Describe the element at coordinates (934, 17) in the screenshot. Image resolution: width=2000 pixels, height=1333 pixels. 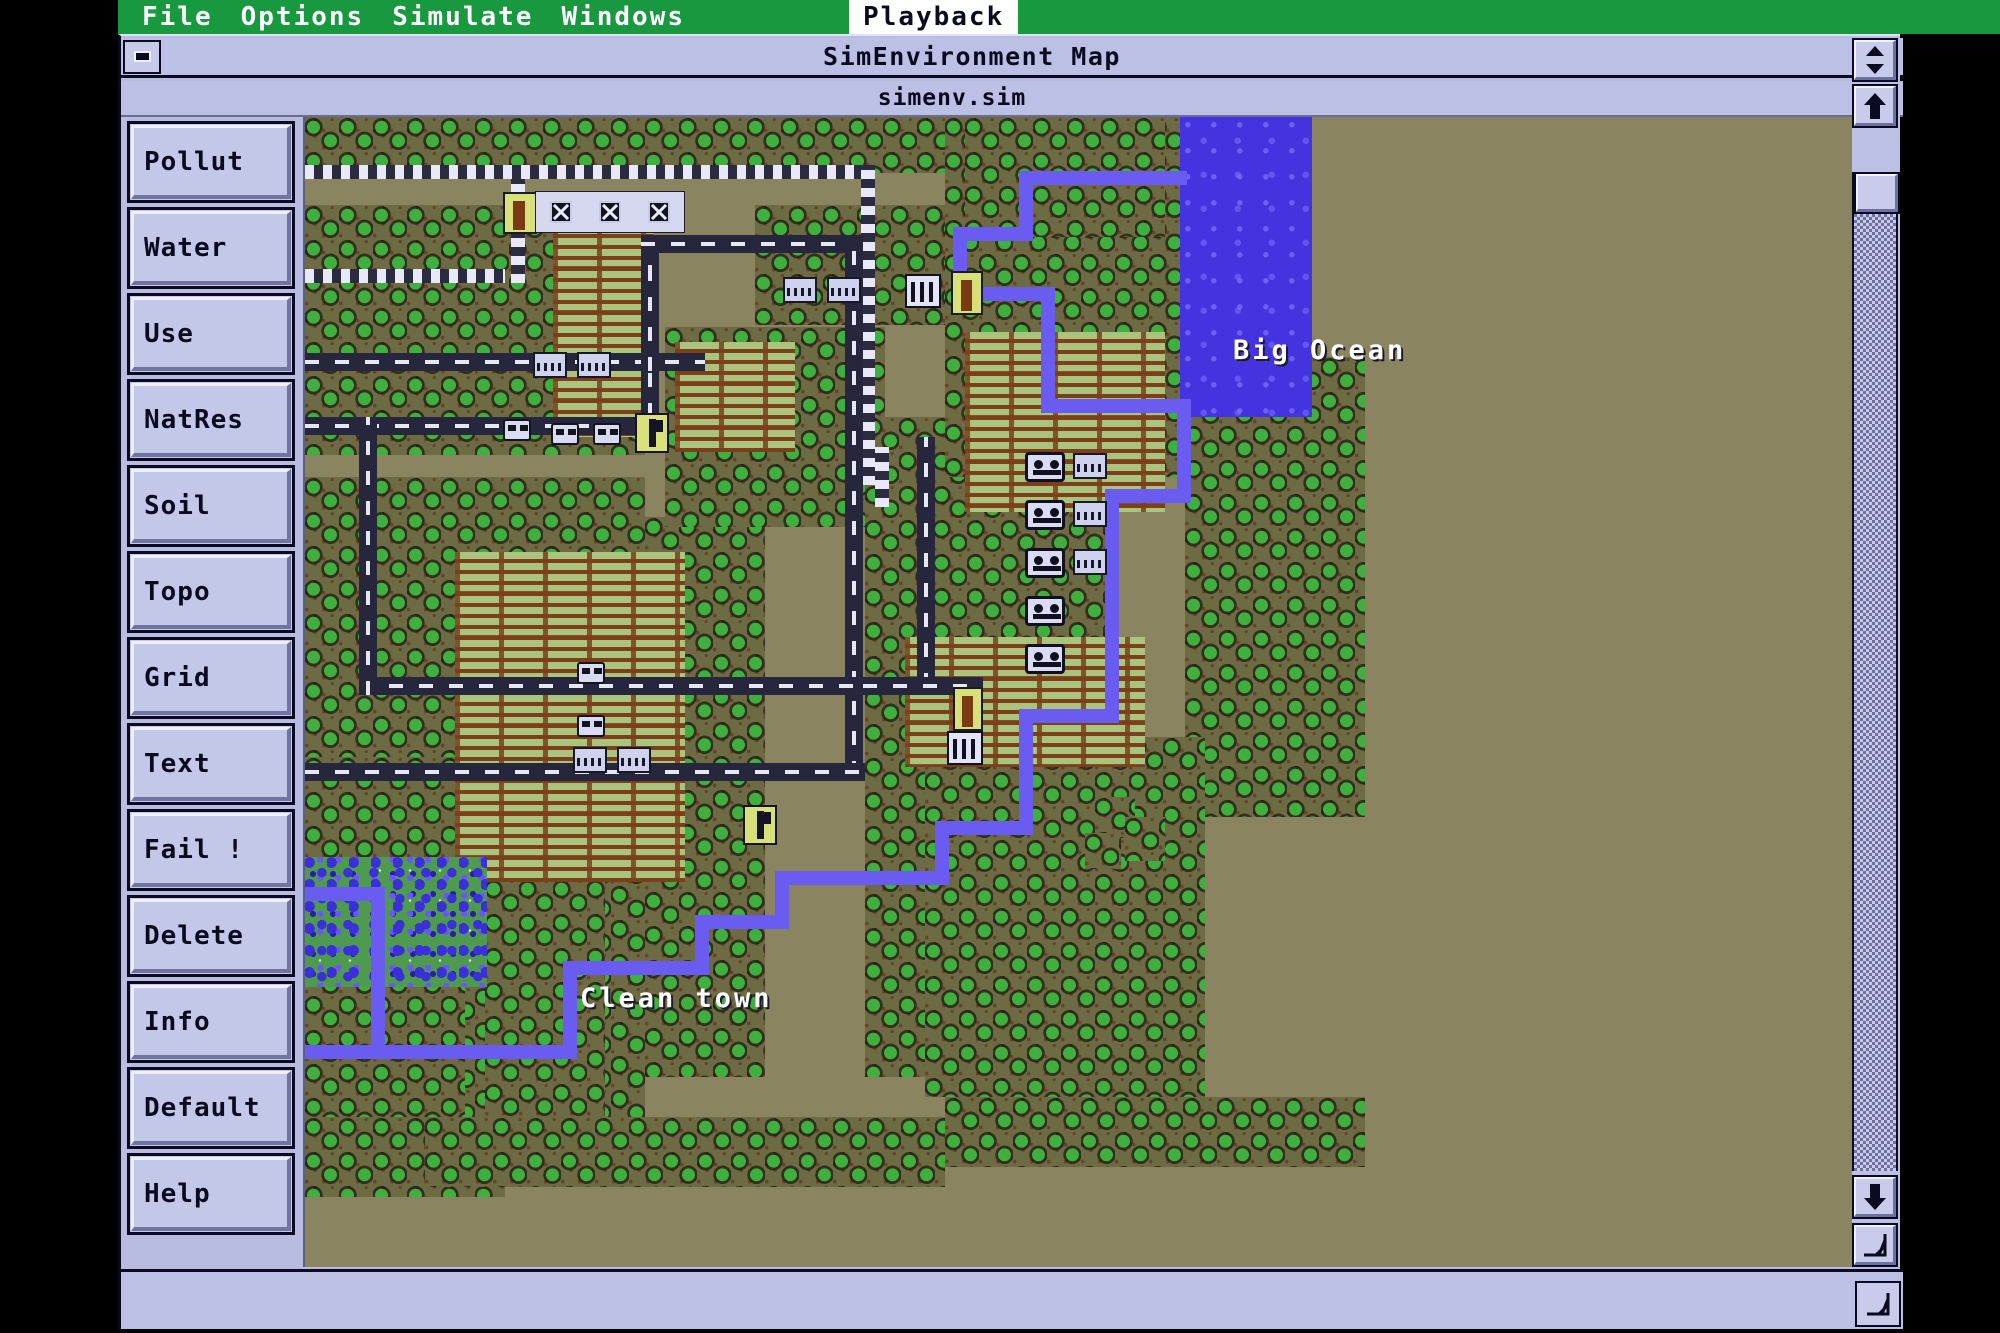
I see `menu-item-playback: Playback` at that location.